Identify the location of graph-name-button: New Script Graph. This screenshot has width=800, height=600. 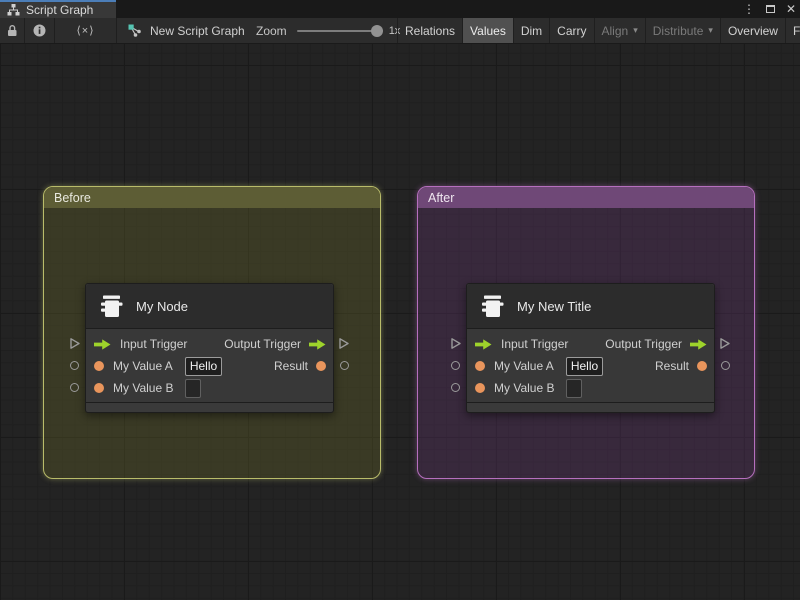
(186, 30).